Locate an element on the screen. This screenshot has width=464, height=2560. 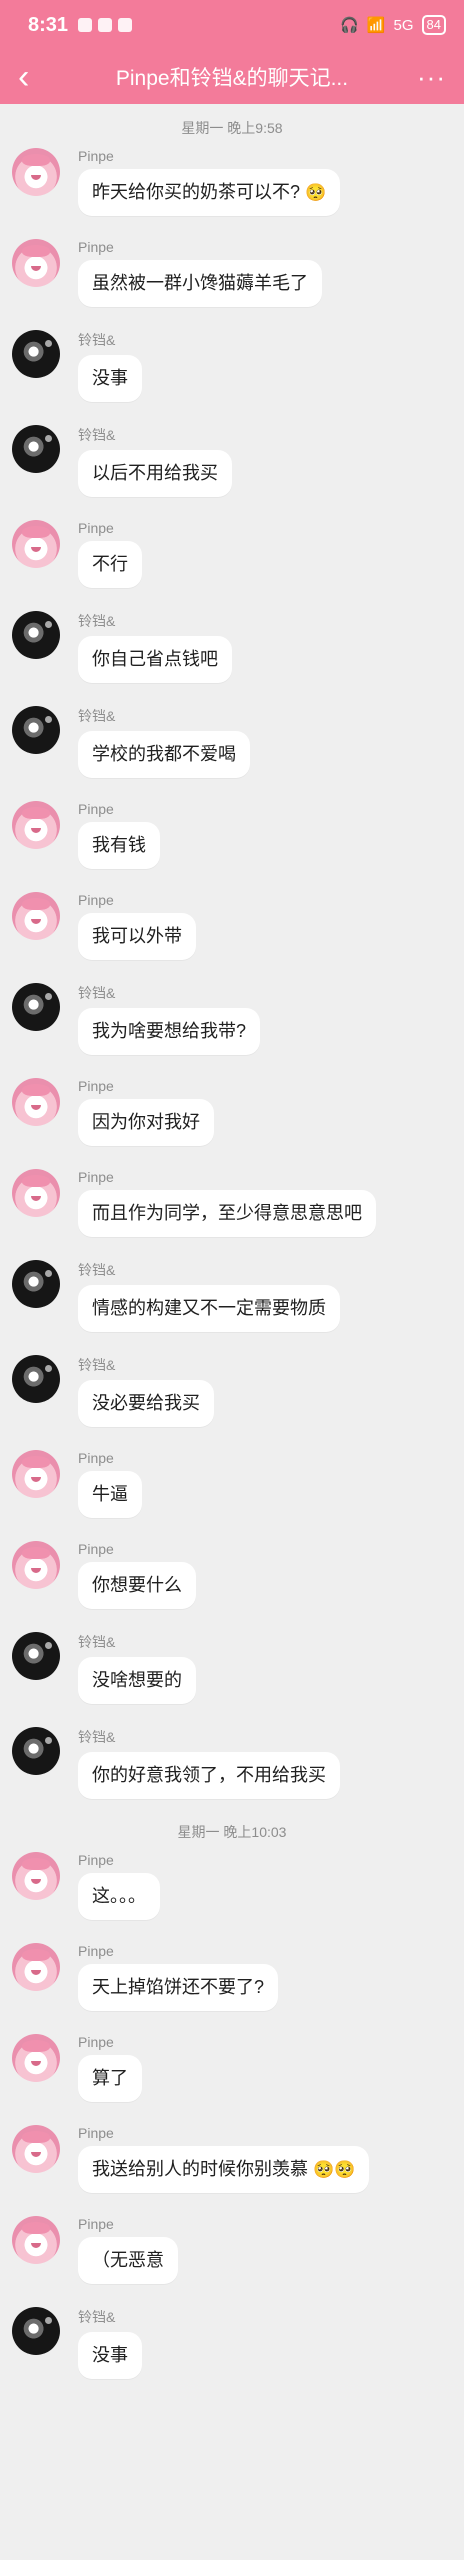
chat-icon is located at coordinates (105, 25).